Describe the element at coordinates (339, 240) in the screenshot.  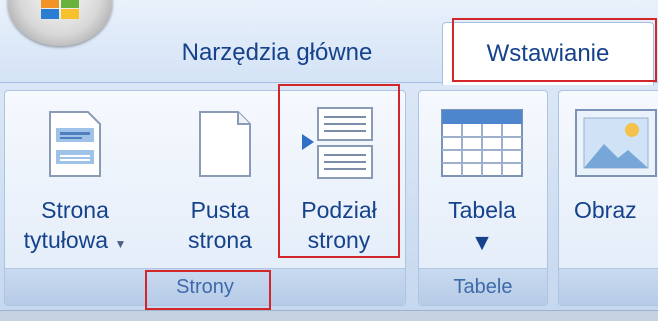
I see `page-break-label-line2: strony` at that location.